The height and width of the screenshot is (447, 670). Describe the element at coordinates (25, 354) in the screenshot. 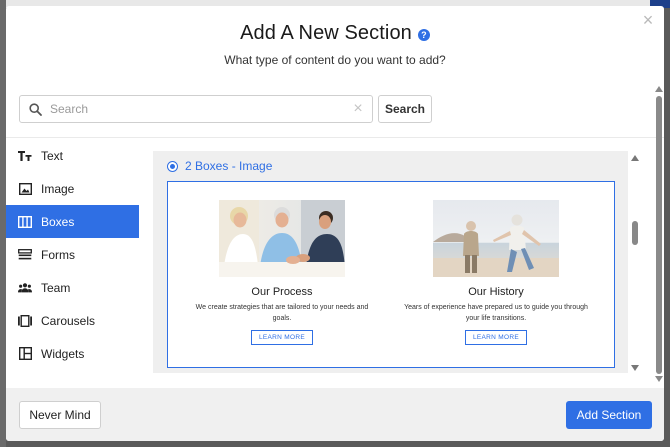

I see `widgets-icon` at that location.